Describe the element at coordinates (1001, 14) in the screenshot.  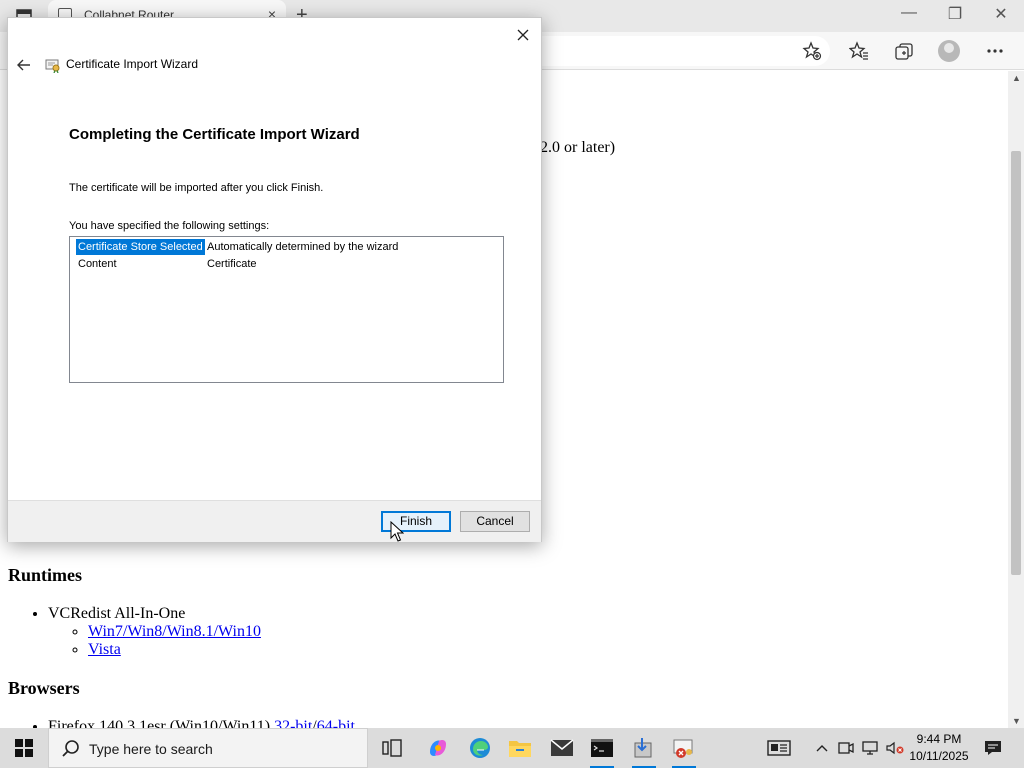
I see `close-window-button: ✕` at that location.